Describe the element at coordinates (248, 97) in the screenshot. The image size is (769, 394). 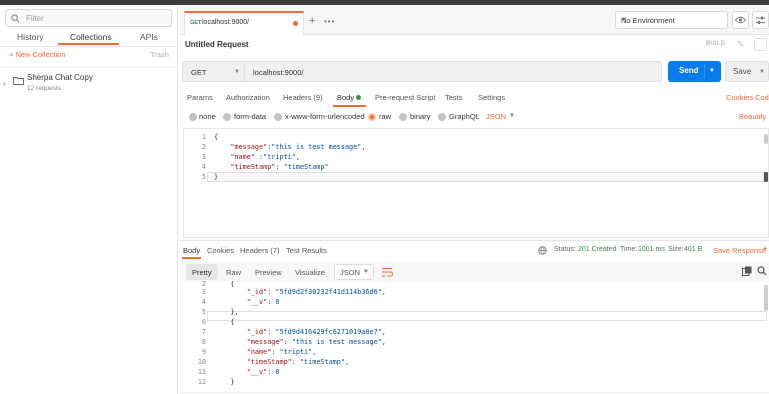
I see `tab-authorization: Authorization` at that location.